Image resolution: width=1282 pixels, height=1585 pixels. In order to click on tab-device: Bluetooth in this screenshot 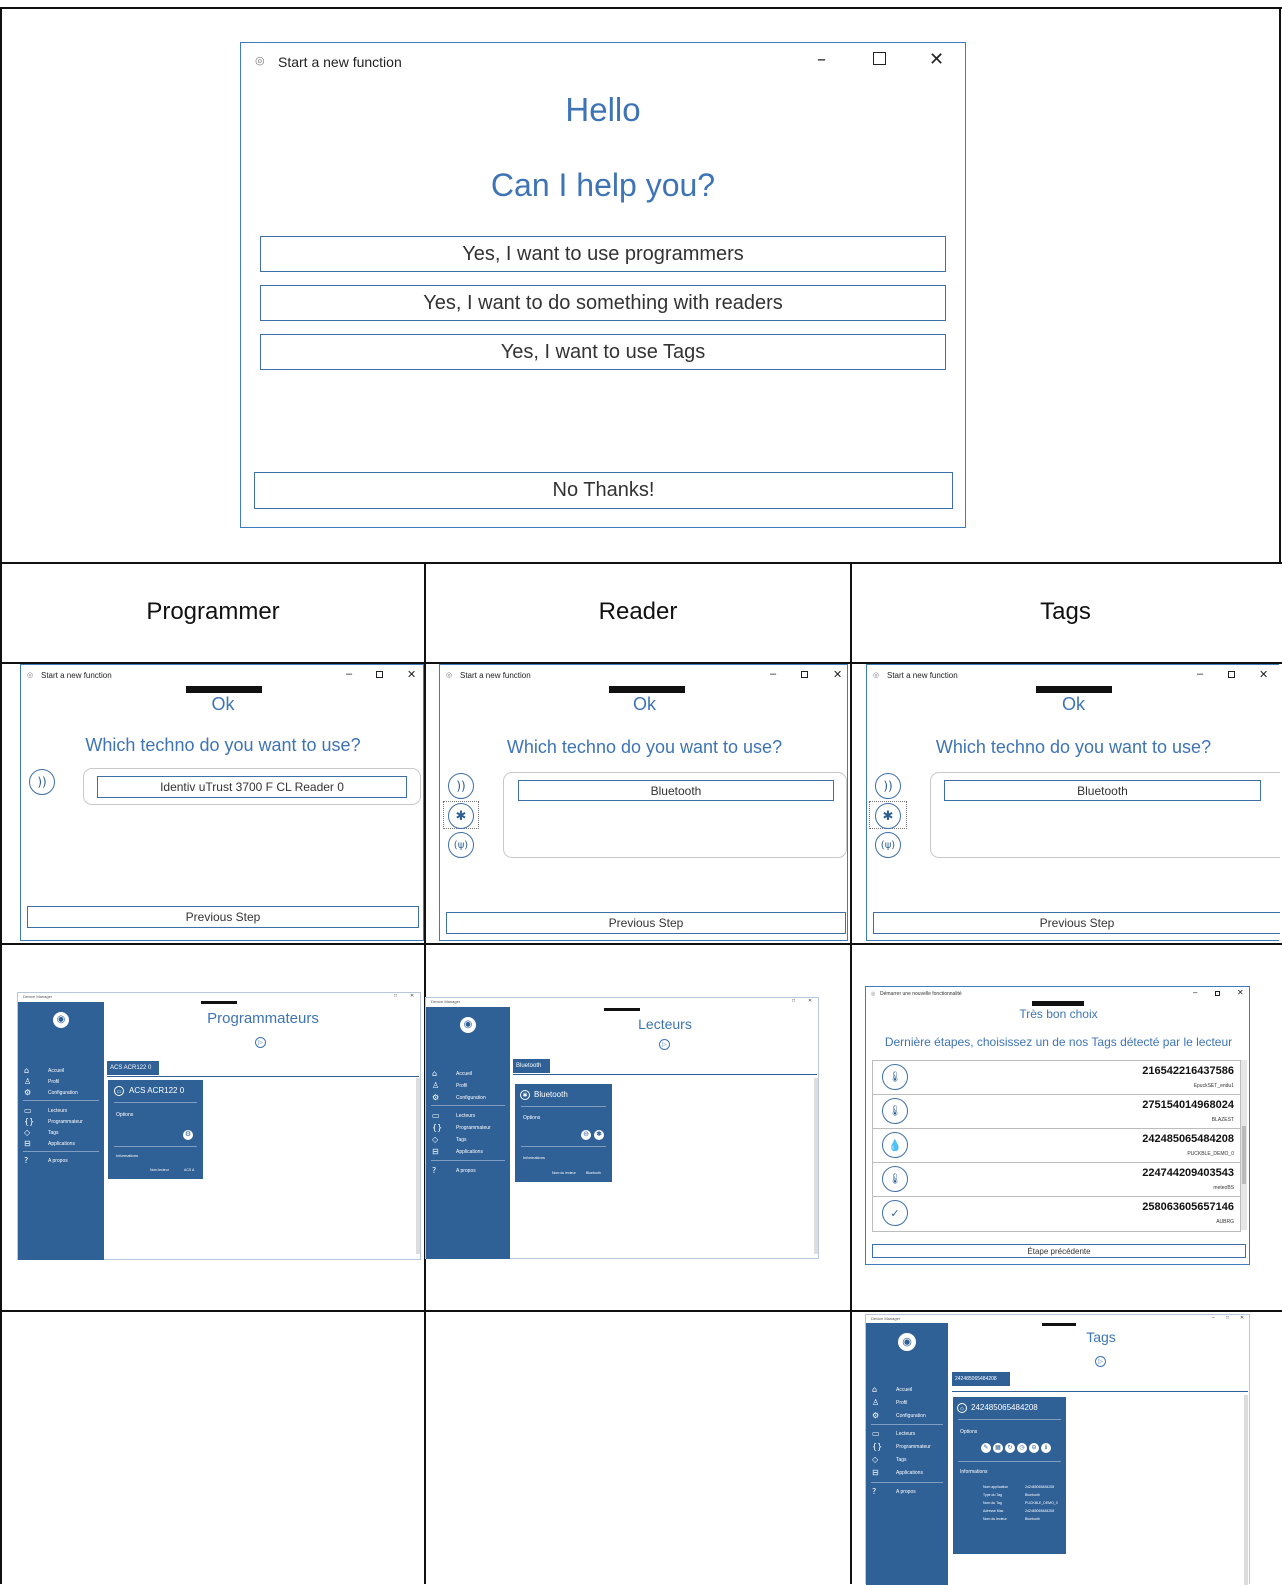, I will do `click(531, 1066)`.